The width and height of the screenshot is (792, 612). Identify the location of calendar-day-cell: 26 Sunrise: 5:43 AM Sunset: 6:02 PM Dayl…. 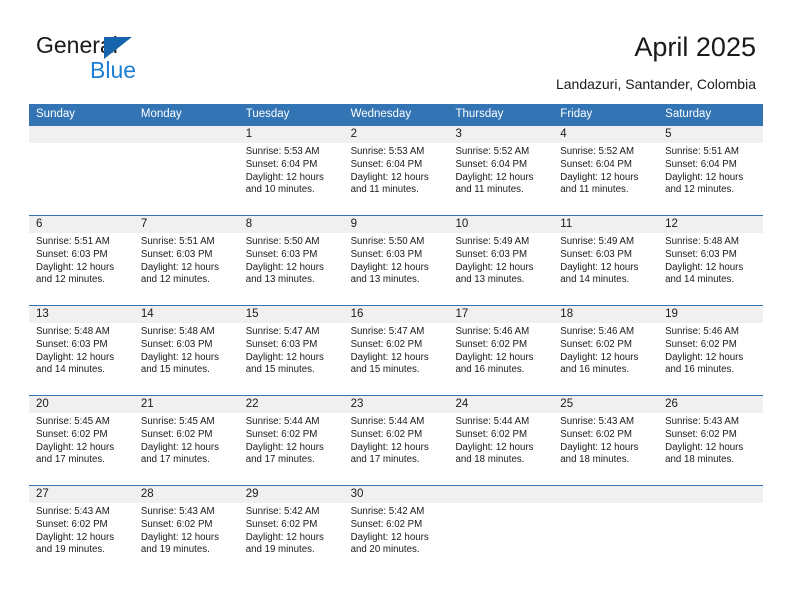
(711, 440).